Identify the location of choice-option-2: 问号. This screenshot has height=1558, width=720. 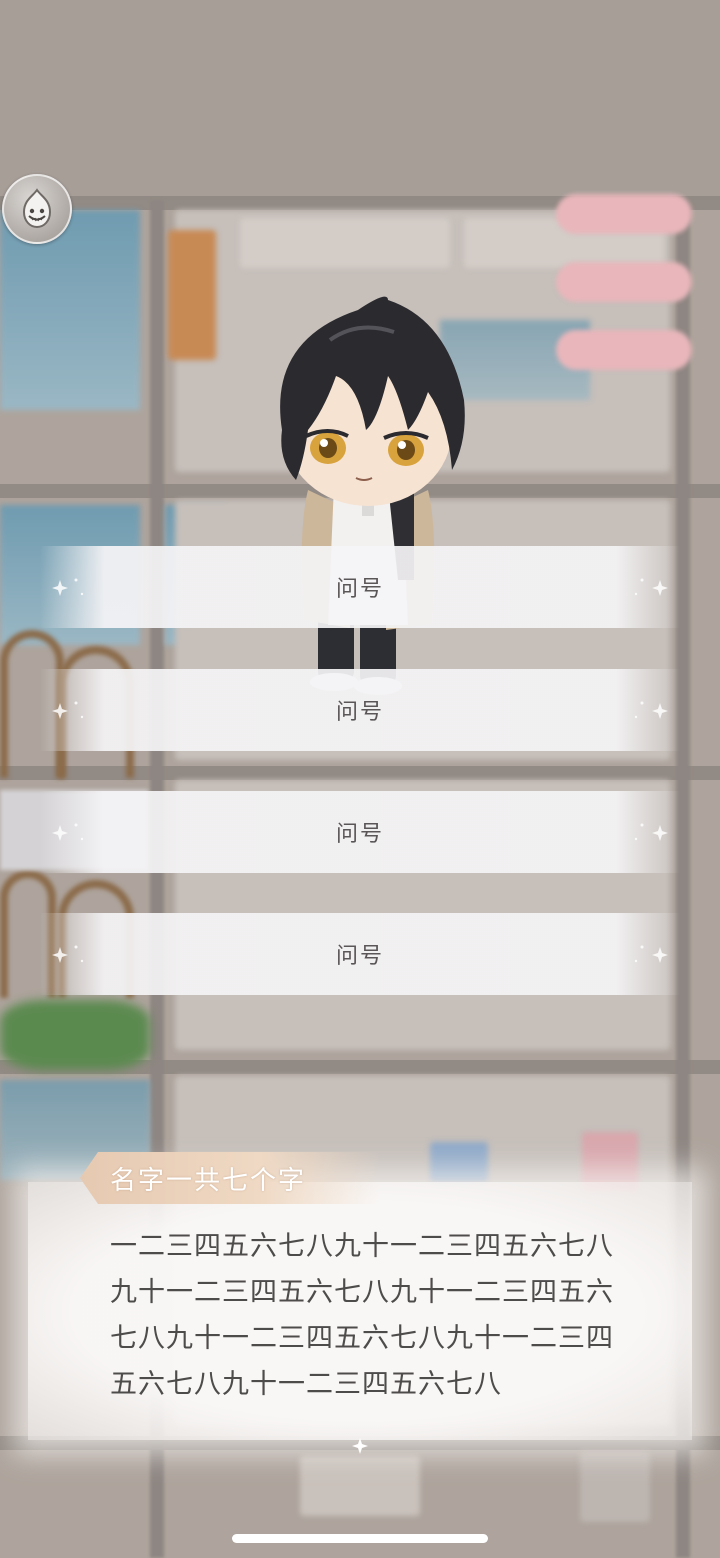
(360, 710).